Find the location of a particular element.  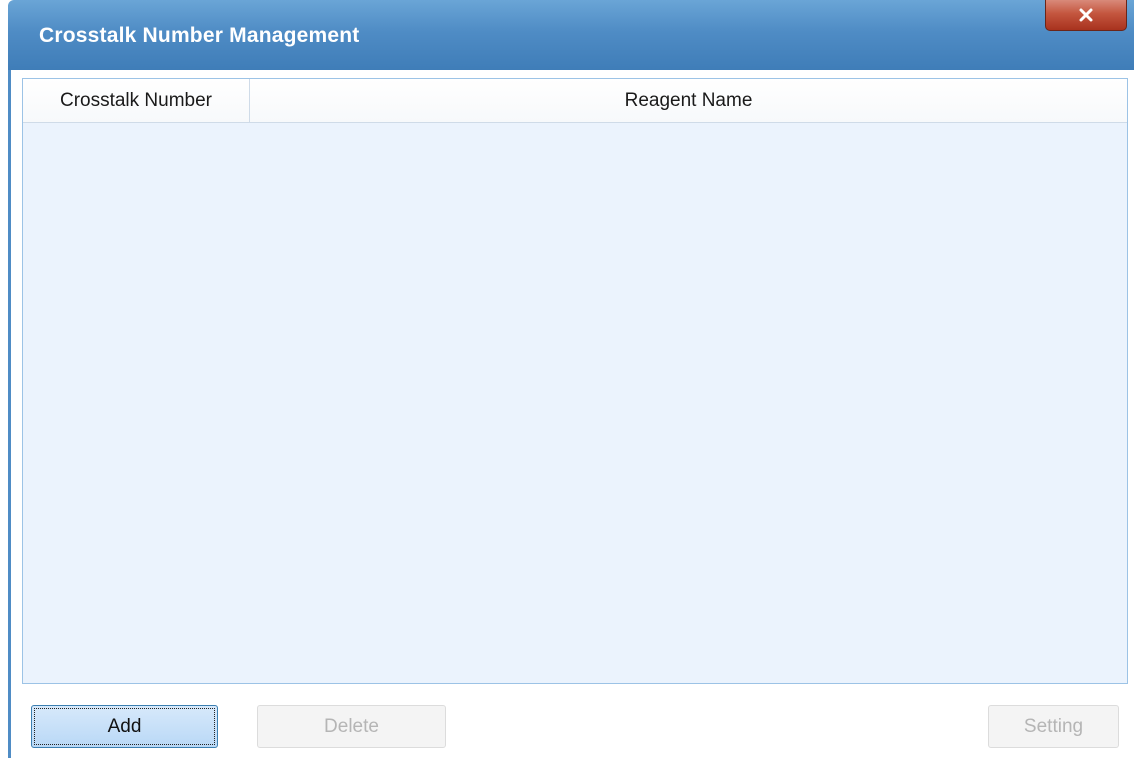

window-left-border is located at coordinates (9, 414).